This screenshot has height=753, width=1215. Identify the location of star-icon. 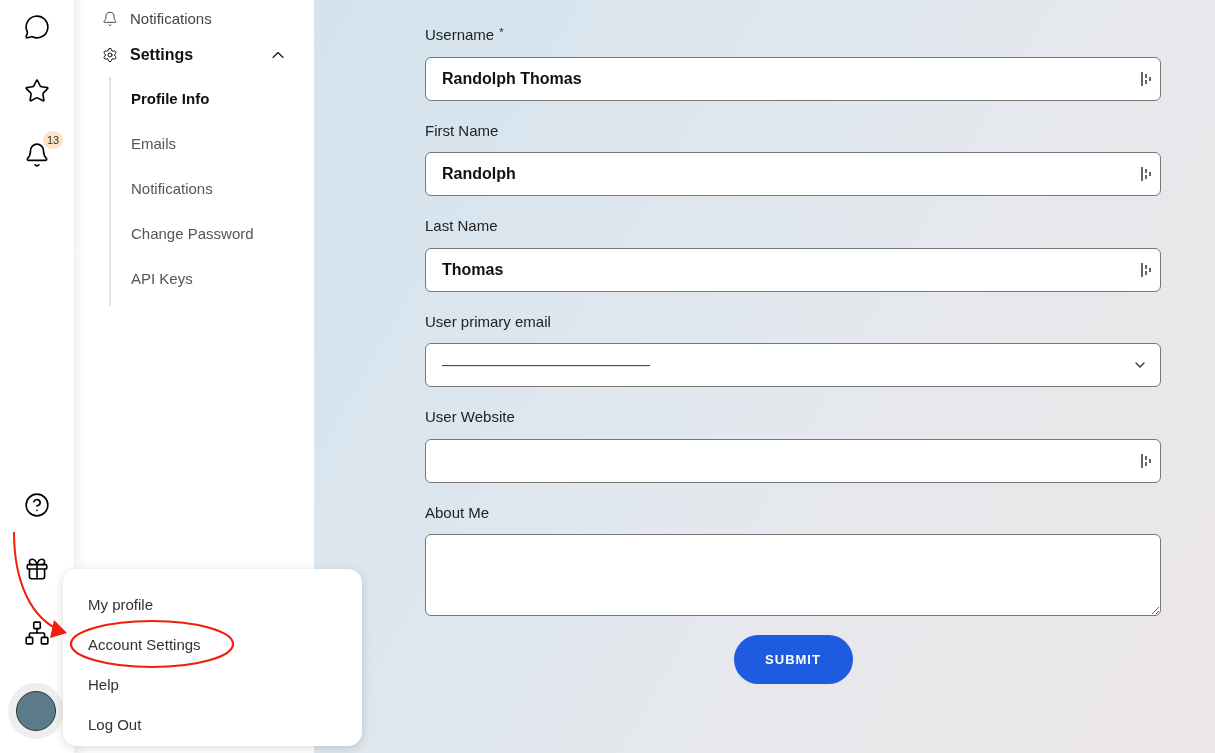
(37, 91).